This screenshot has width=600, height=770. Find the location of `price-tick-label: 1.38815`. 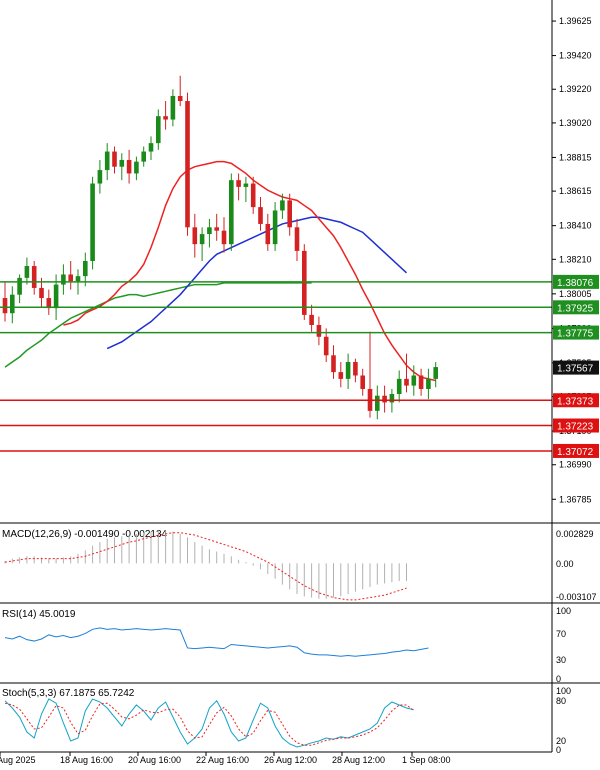

price-tick-label: 1.38815 is located at coordinates (575, 157).